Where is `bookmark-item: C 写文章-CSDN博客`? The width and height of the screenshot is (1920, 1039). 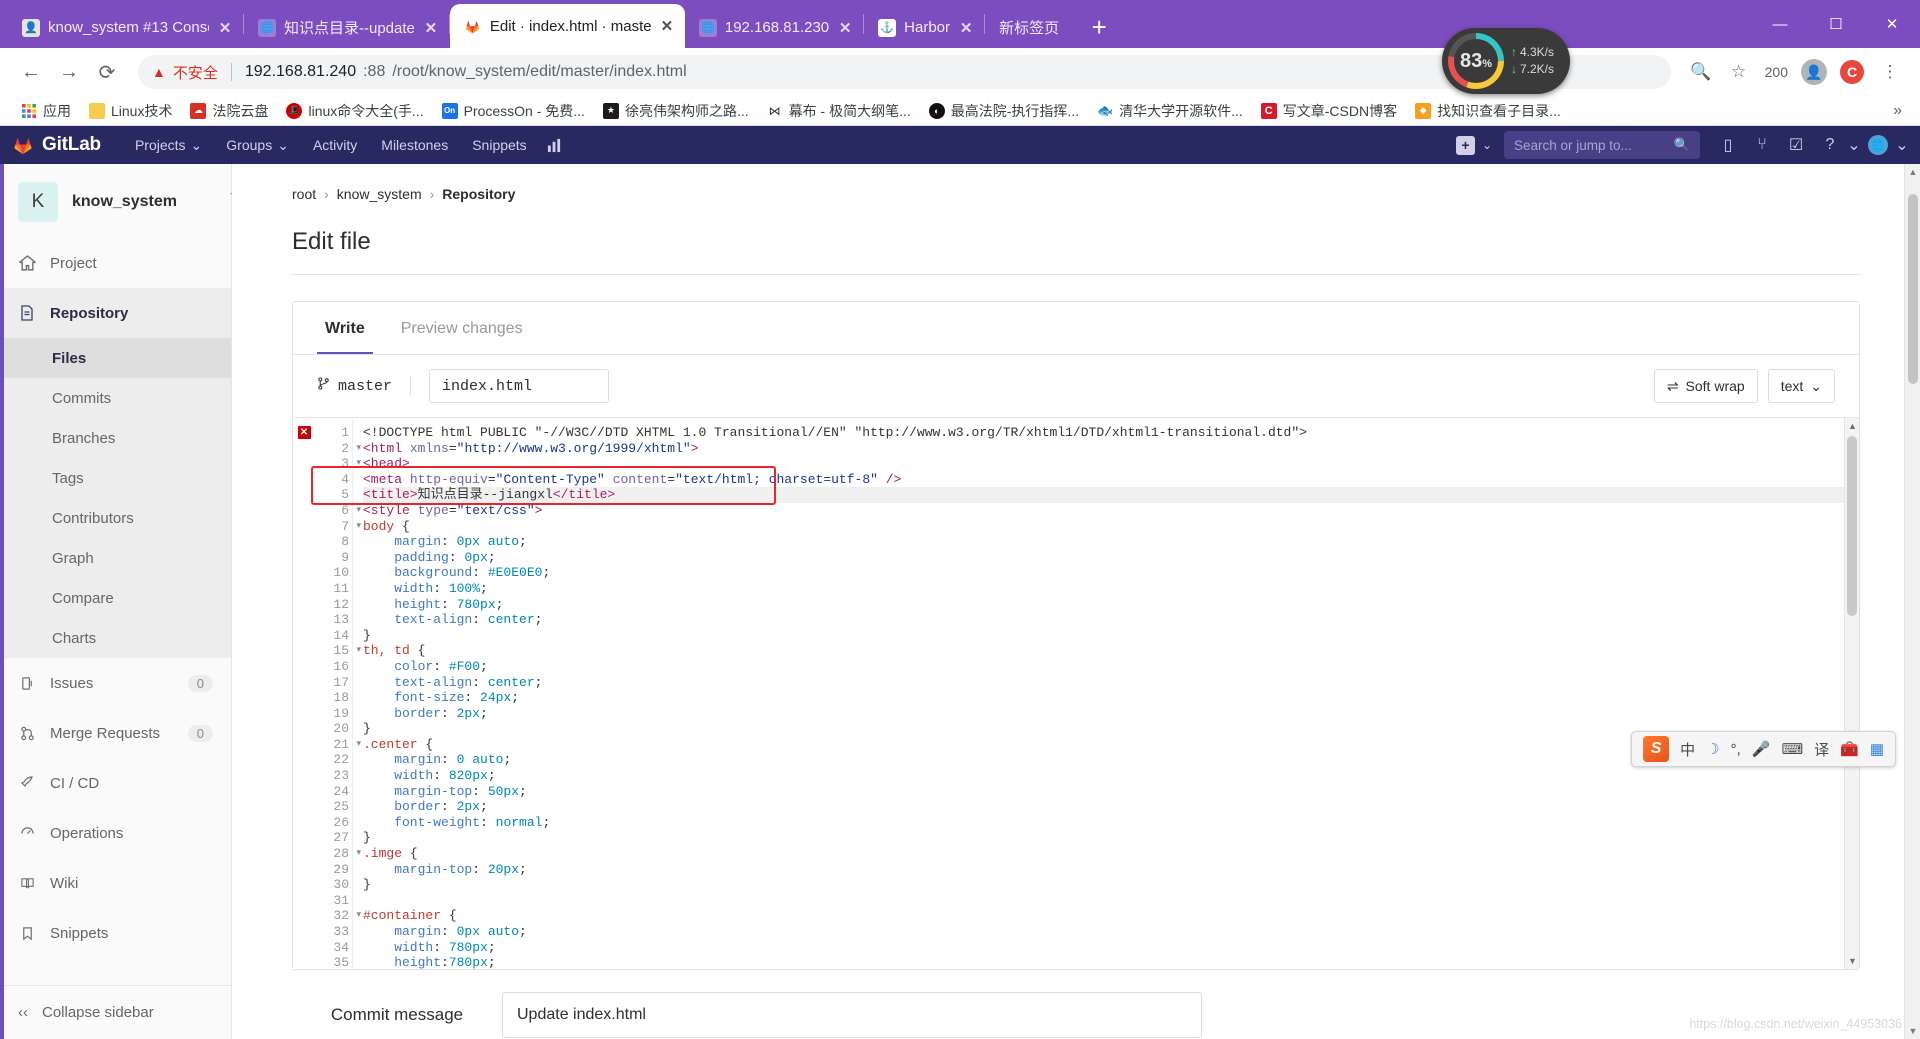
bookmark-item: C 写文章-CSDN博客 is located at coordinates (1329, 111).